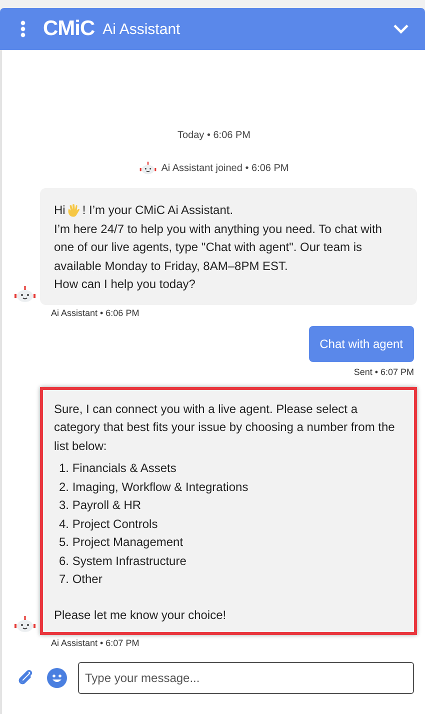 The width and height of the screenshot is (425, 714). Describe the element at coordinates (125, 284) in the screenshot. I see `message-text: How can I help you today?` at that location.